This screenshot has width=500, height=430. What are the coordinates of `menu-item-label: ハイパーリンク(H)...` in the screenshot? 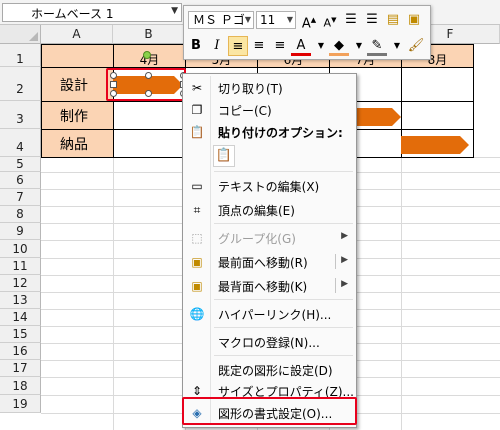 It's located at (275, 315).